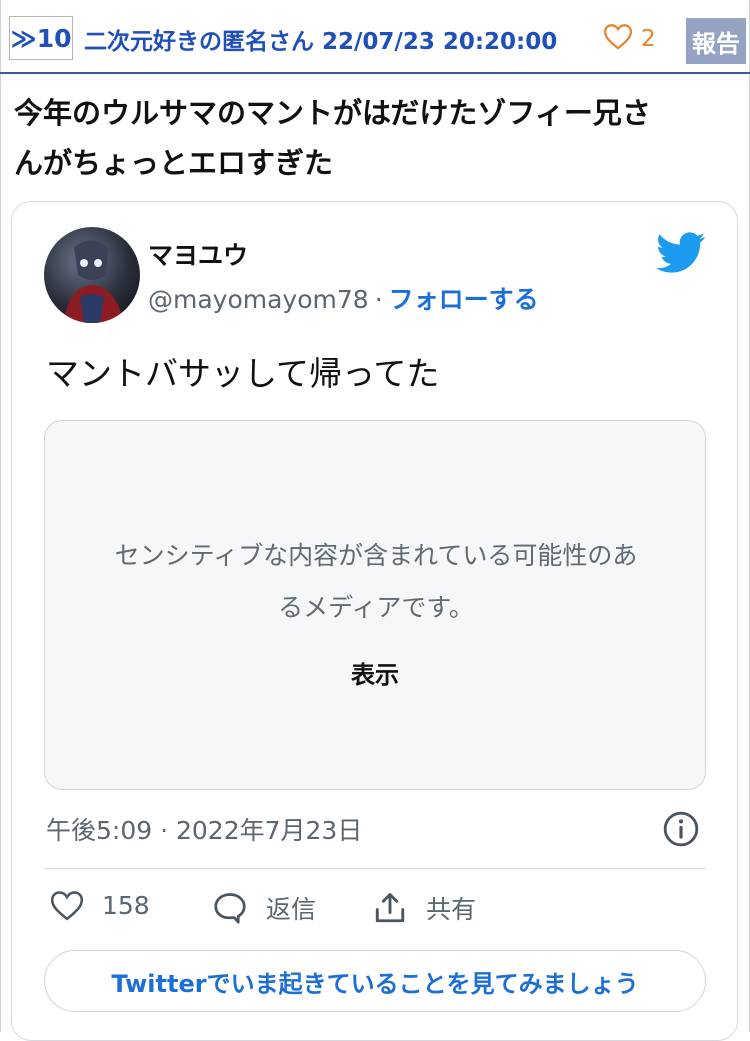  I want to click on tweet-handle: @mayomayom78, so click(258, 299).